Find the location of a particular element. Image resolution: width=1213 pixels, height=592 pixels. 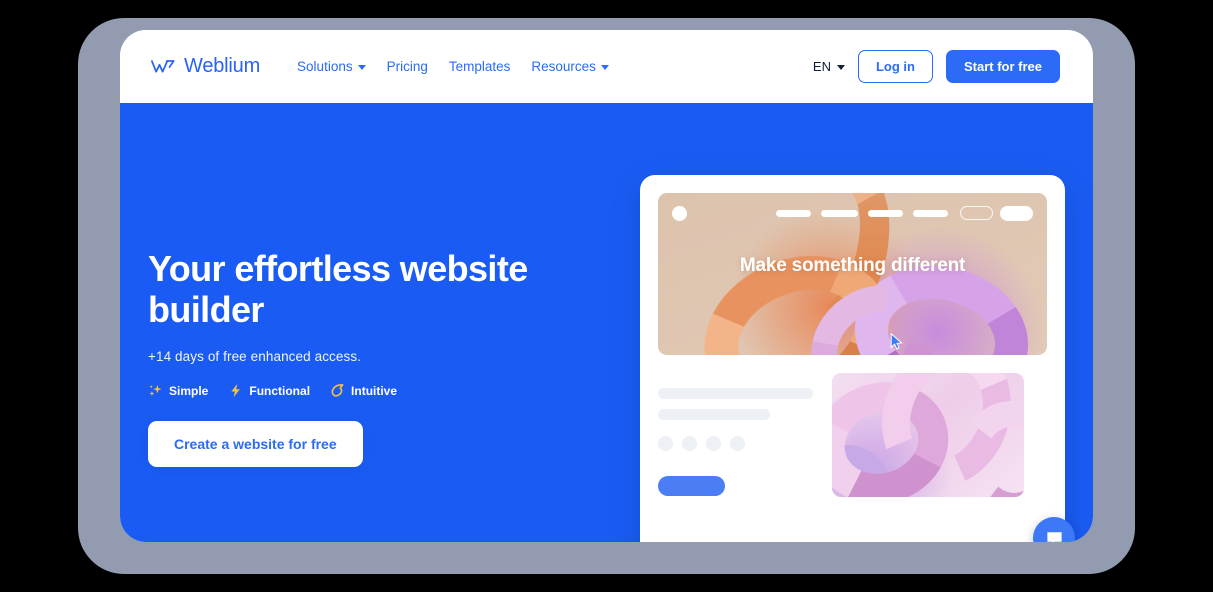

mockup-nav is located at coordinates (852, 213).